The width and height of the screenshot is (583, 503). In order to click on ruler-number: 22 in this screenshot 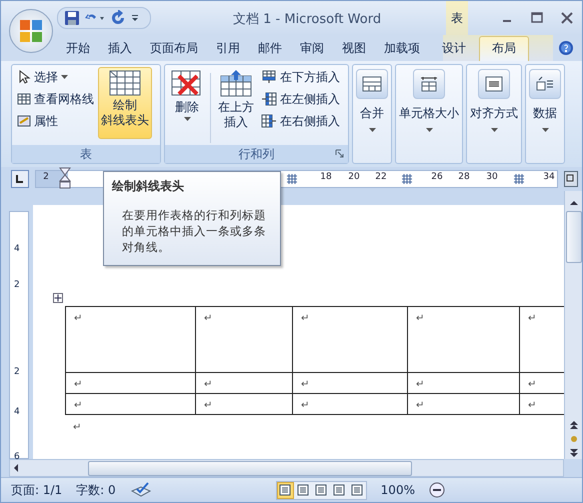, I will do `click(381, 177)`.